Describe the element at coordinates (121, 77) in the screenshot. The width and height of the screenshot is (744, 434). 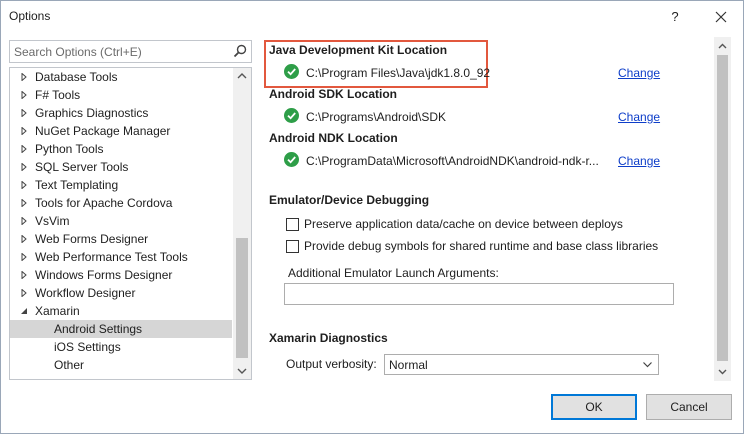
I see `tree-item: Database Tools` at that location.